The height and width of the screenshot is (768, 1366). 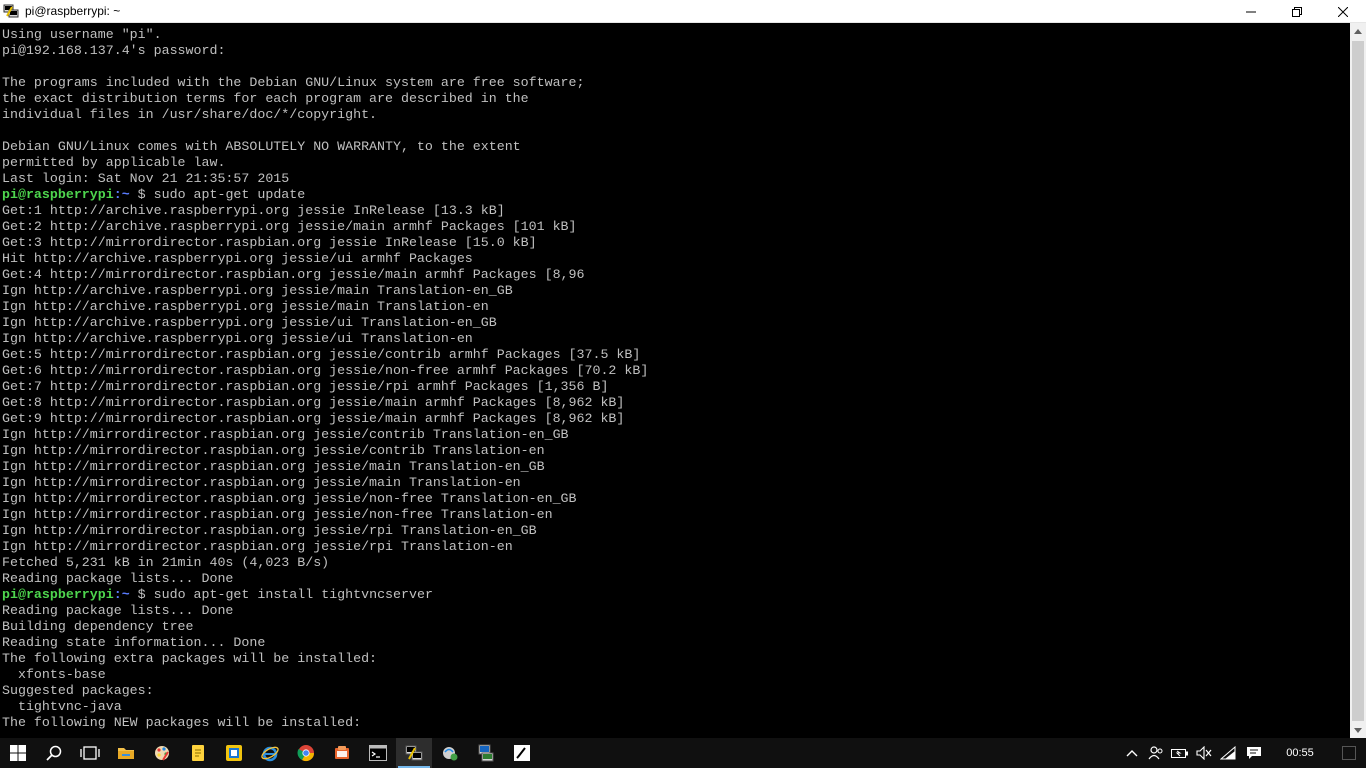 I want to click on chrome-icon, so click(x=306, y=753).